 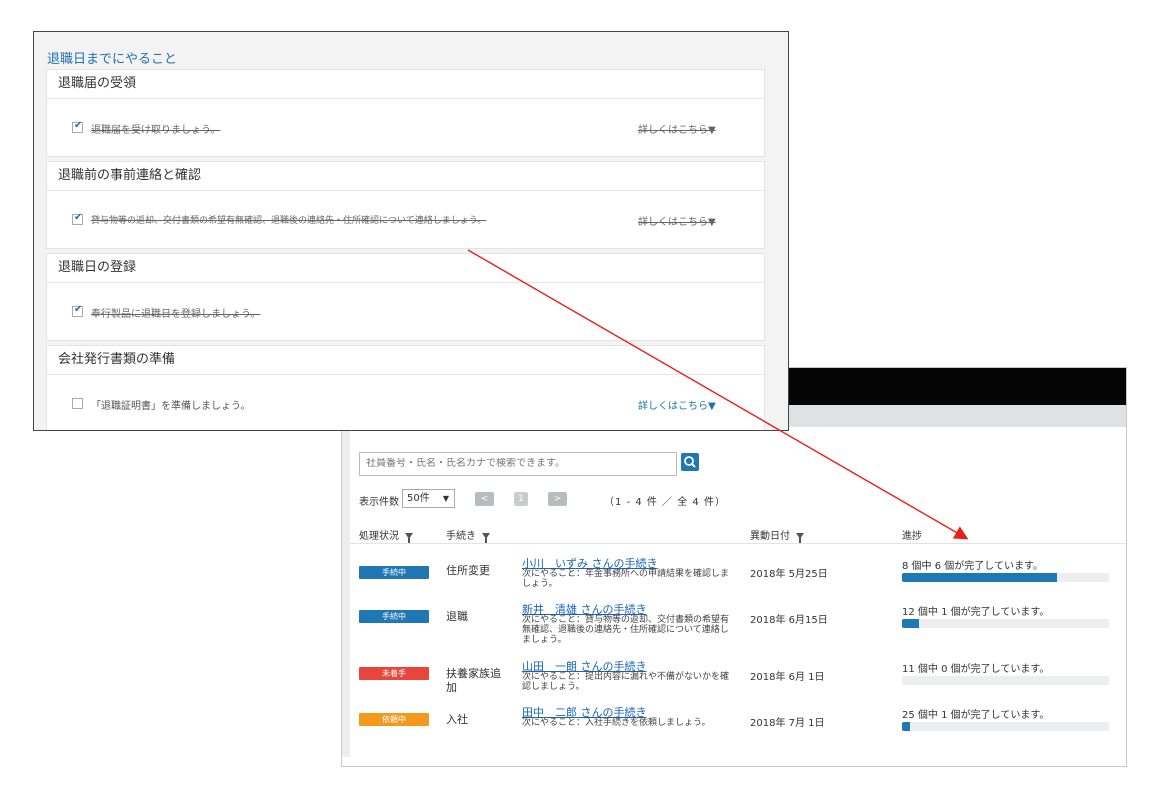 I want to click on next-action: 次にやること：年金事務所への申請結果を確認しましょう。, so click(x=626, y=579).